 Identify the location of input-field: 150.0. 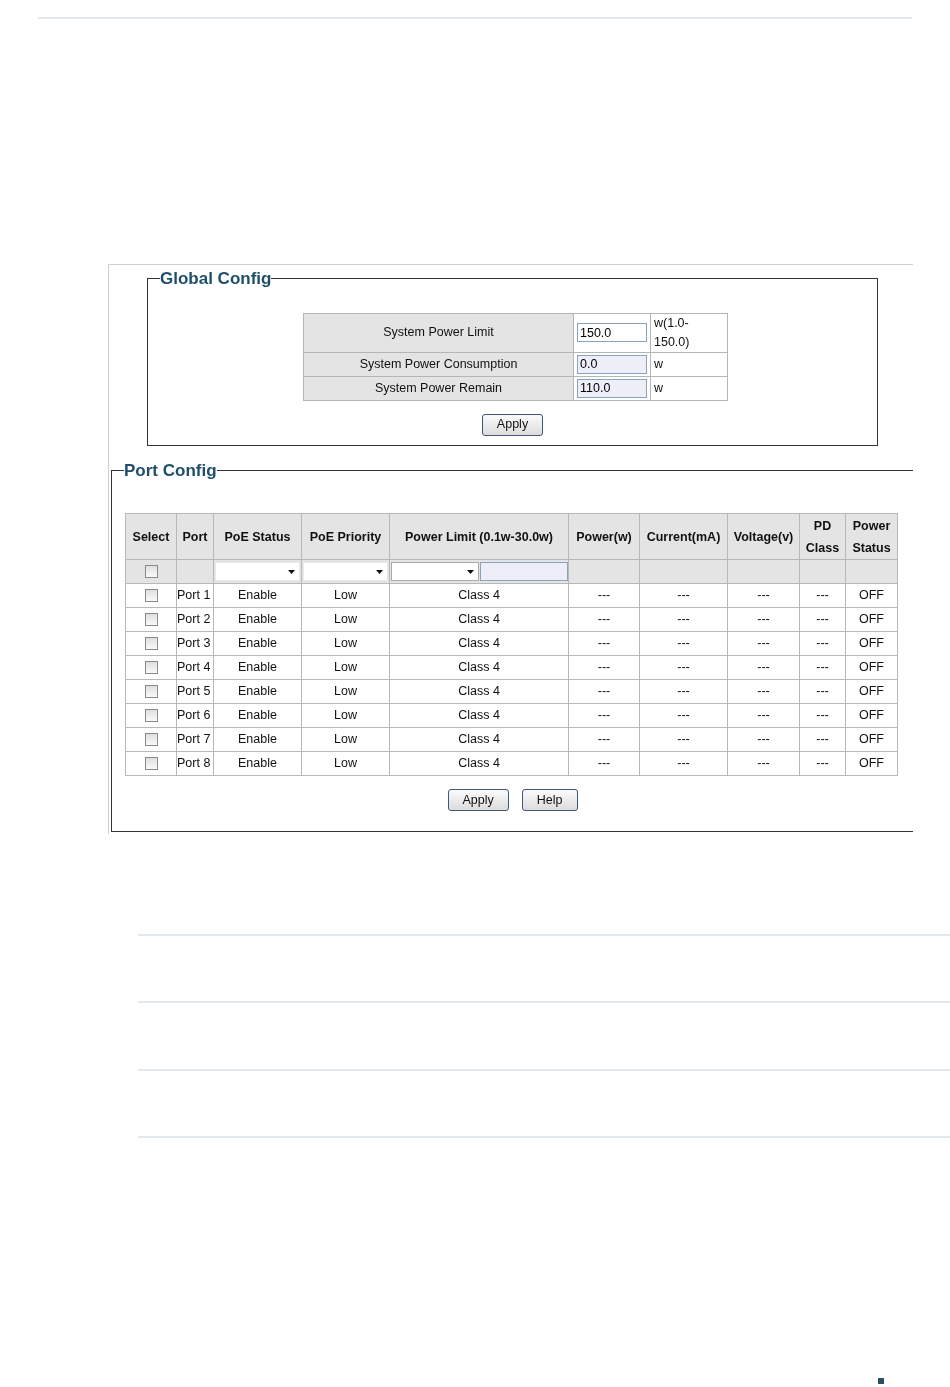
(612, 333).